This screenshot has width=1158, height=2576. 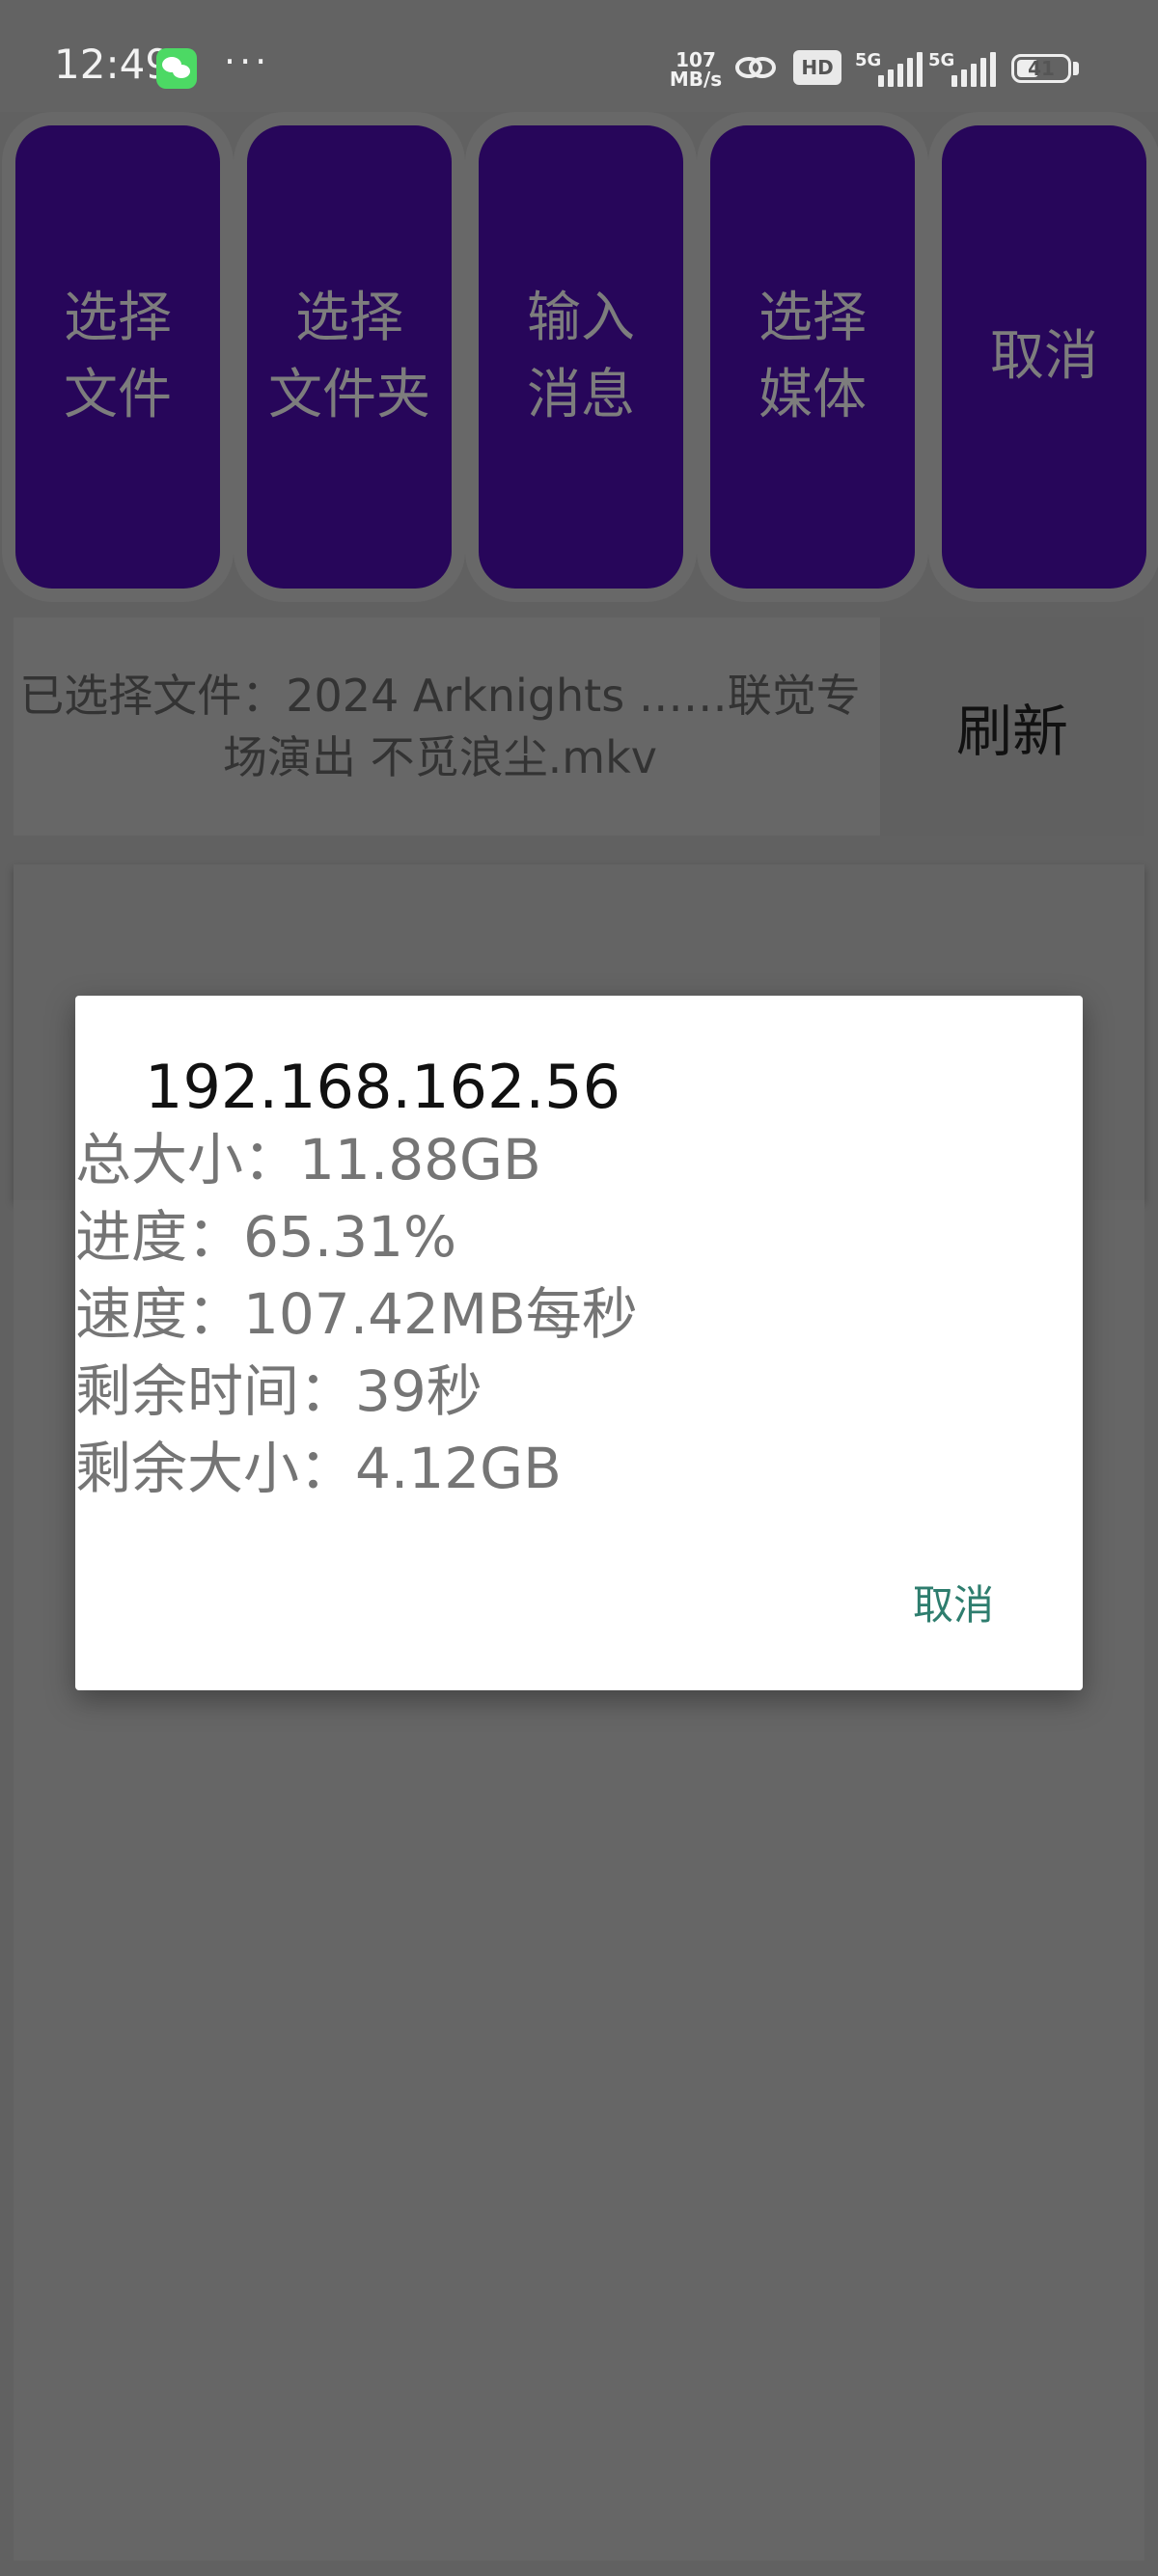 What do you see at coordinates (696, 80) in the screenshot?
I see `network-speed-unit: MB/s` at bounding box center [696, 80].